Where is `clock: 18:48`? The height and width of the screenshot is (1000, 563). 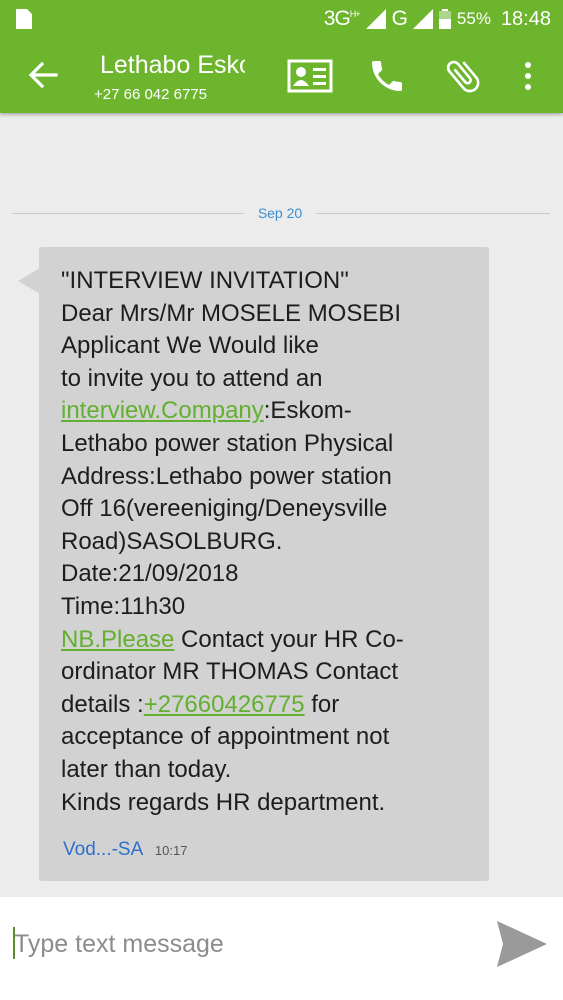 clock: 18:48 is located at coordinates (525, 18).